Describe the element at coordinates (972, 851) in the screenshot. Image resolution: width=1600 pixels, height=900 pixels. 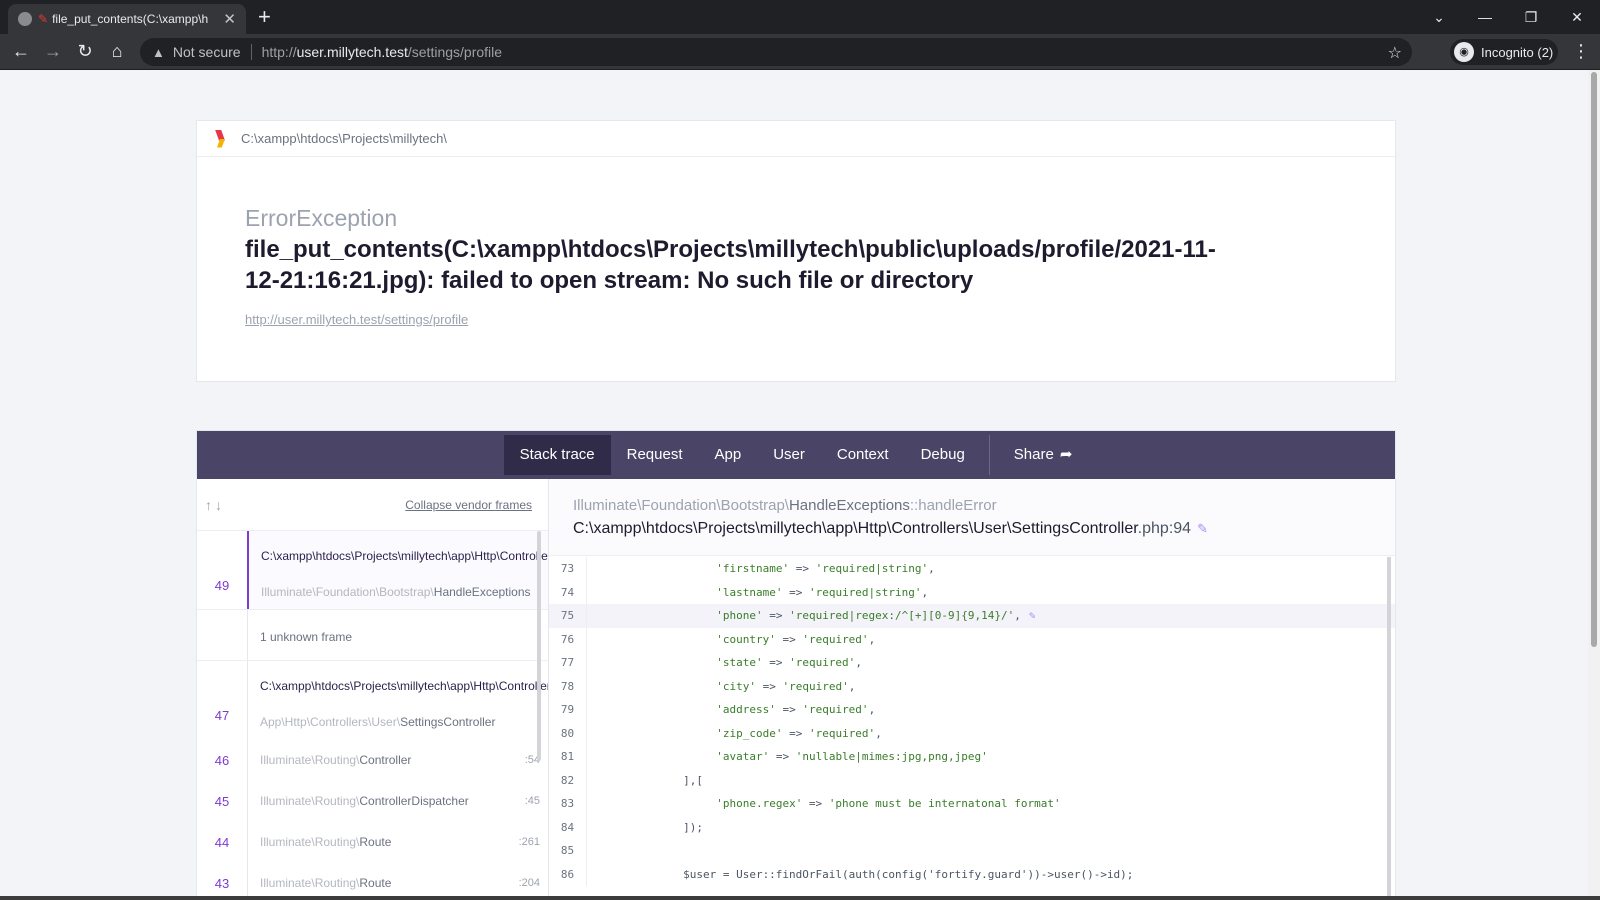
I see `code-line-85: 85` at that location.